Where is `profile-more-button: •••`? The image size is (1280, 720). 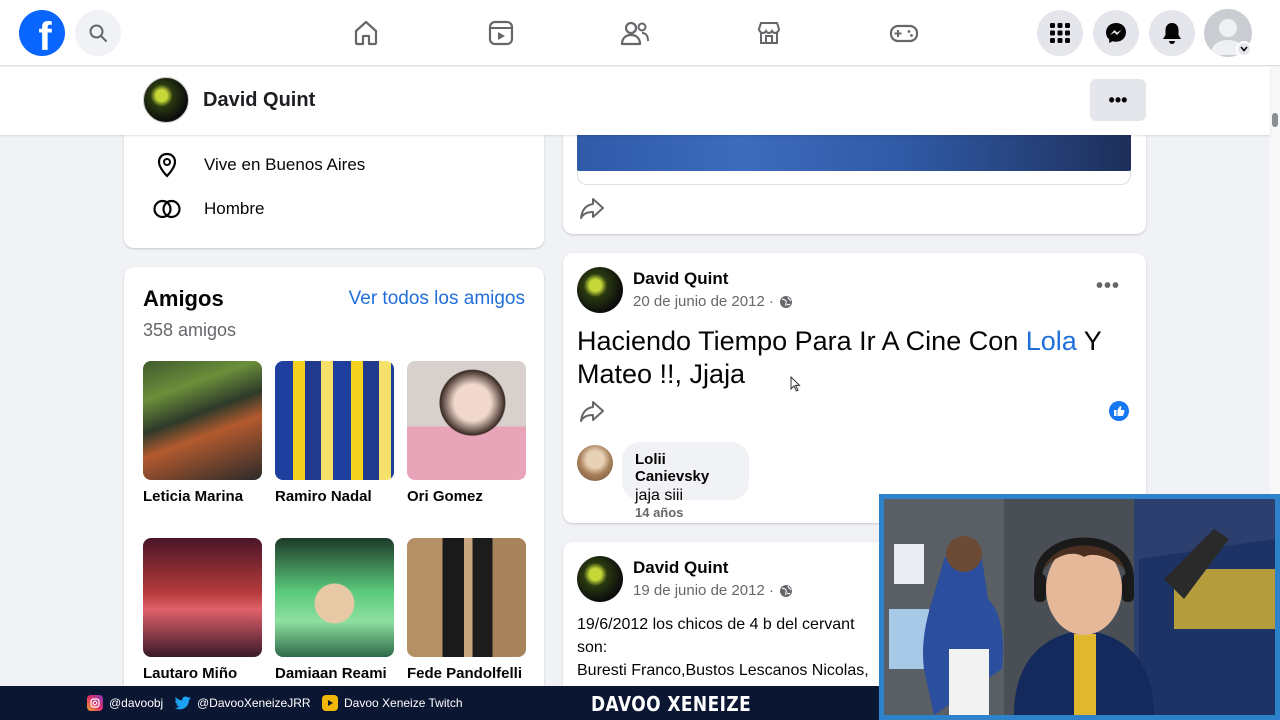
profile-more-button: ••• is located at coordinates (1118, 100).